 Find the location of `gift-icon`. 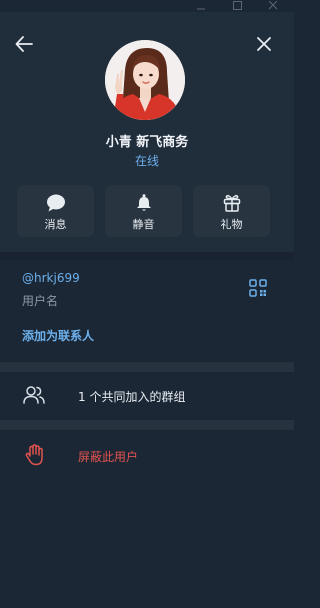

gift-icon is located at coordinates (232, 203).